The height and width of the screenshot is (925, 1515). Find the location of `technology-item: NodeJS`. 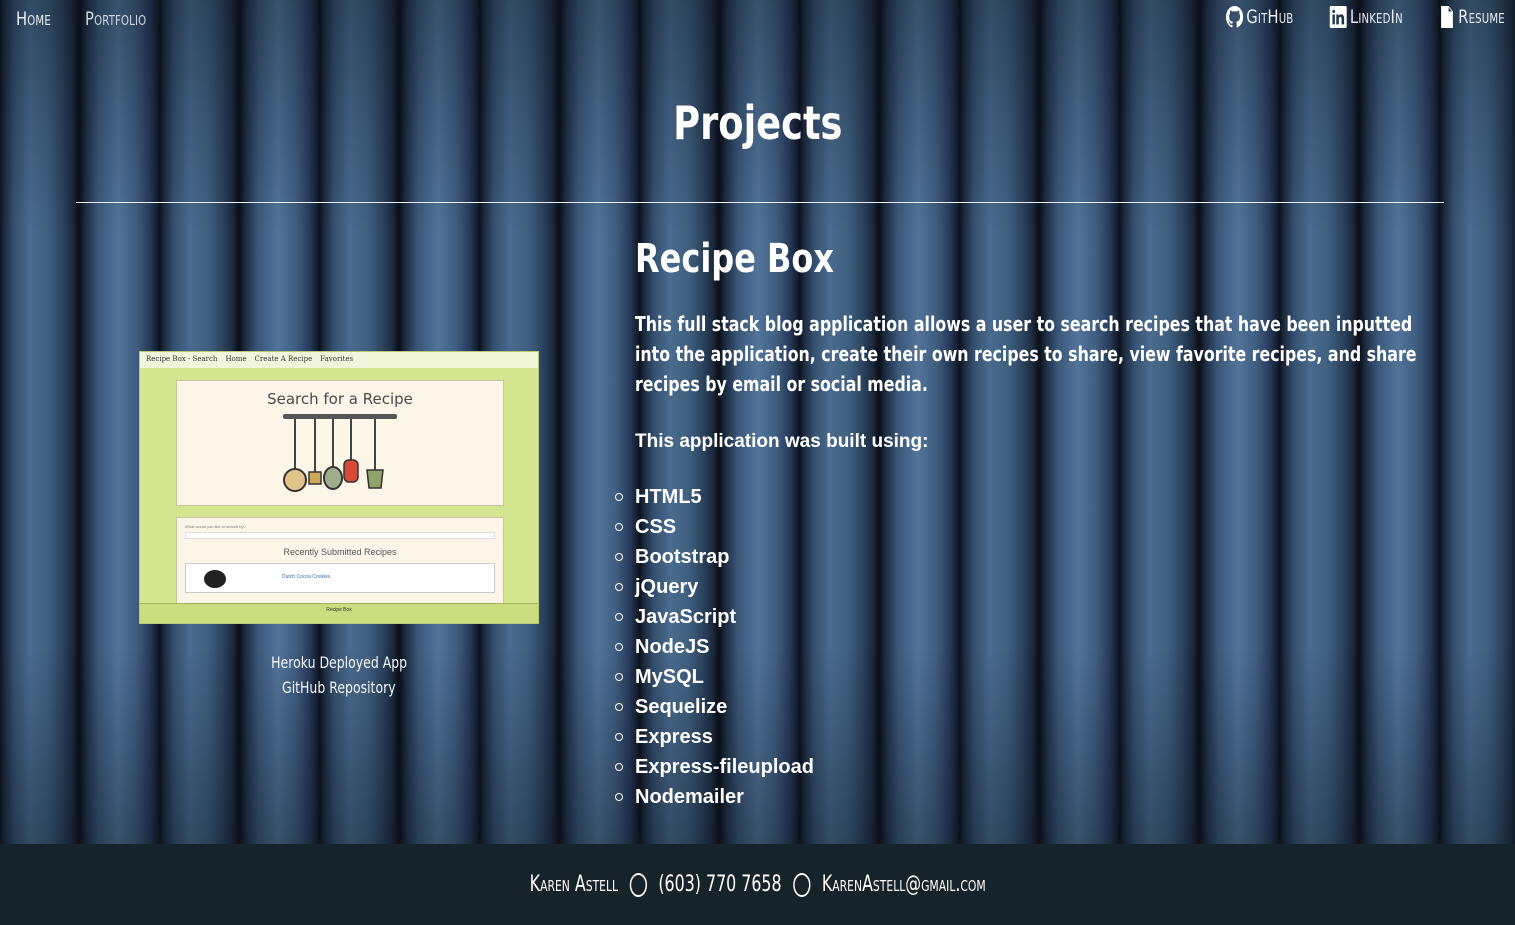

technology-item: NodeJS is located at coordinates (714, 647).